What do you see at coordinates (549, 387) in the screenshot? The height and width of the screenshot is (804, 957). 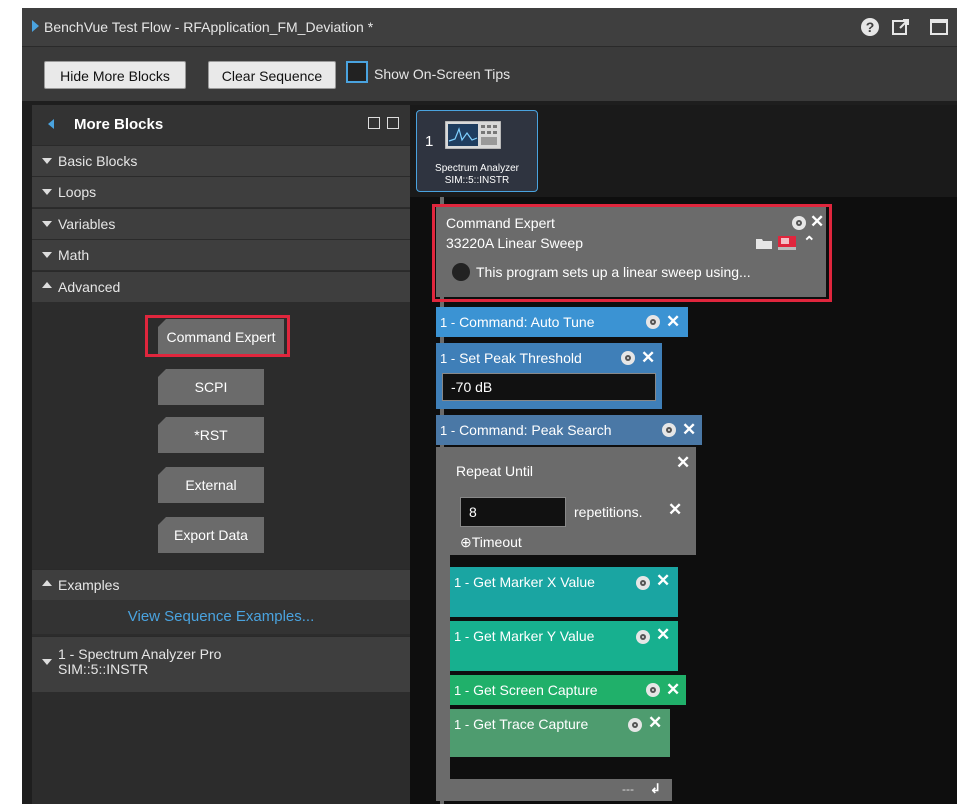 I see `peak-threshold-input: -70 dB` at bounding box center [549, 387].